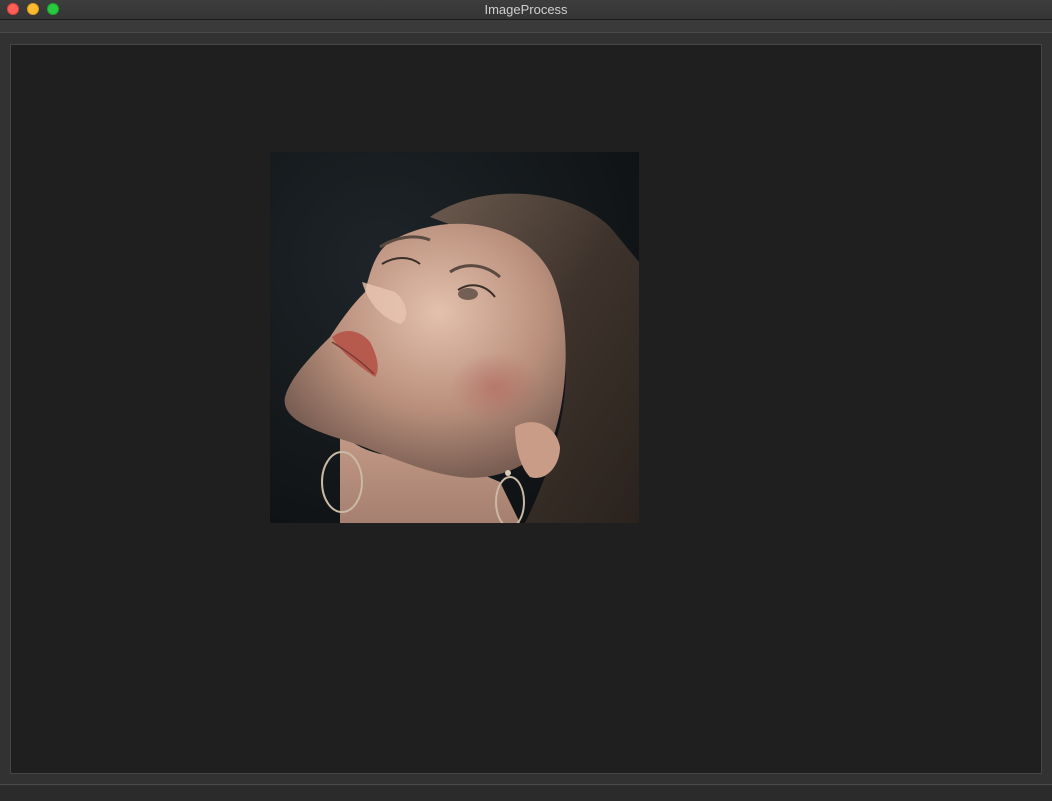 Image resolution: width=1052 pixels, height=801 pixels. What do you see at coordinates (526, 26) in the screenshot?
I see `toolbar` at bounding box center [526, 26].